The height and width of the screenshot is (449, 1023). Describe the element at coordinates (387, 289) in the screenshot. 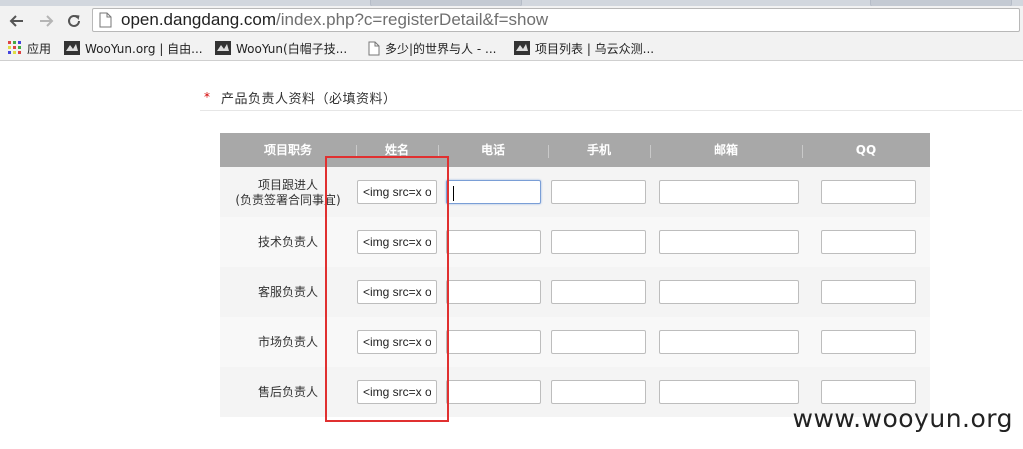

I see `annotation-highlight-box` at that location.